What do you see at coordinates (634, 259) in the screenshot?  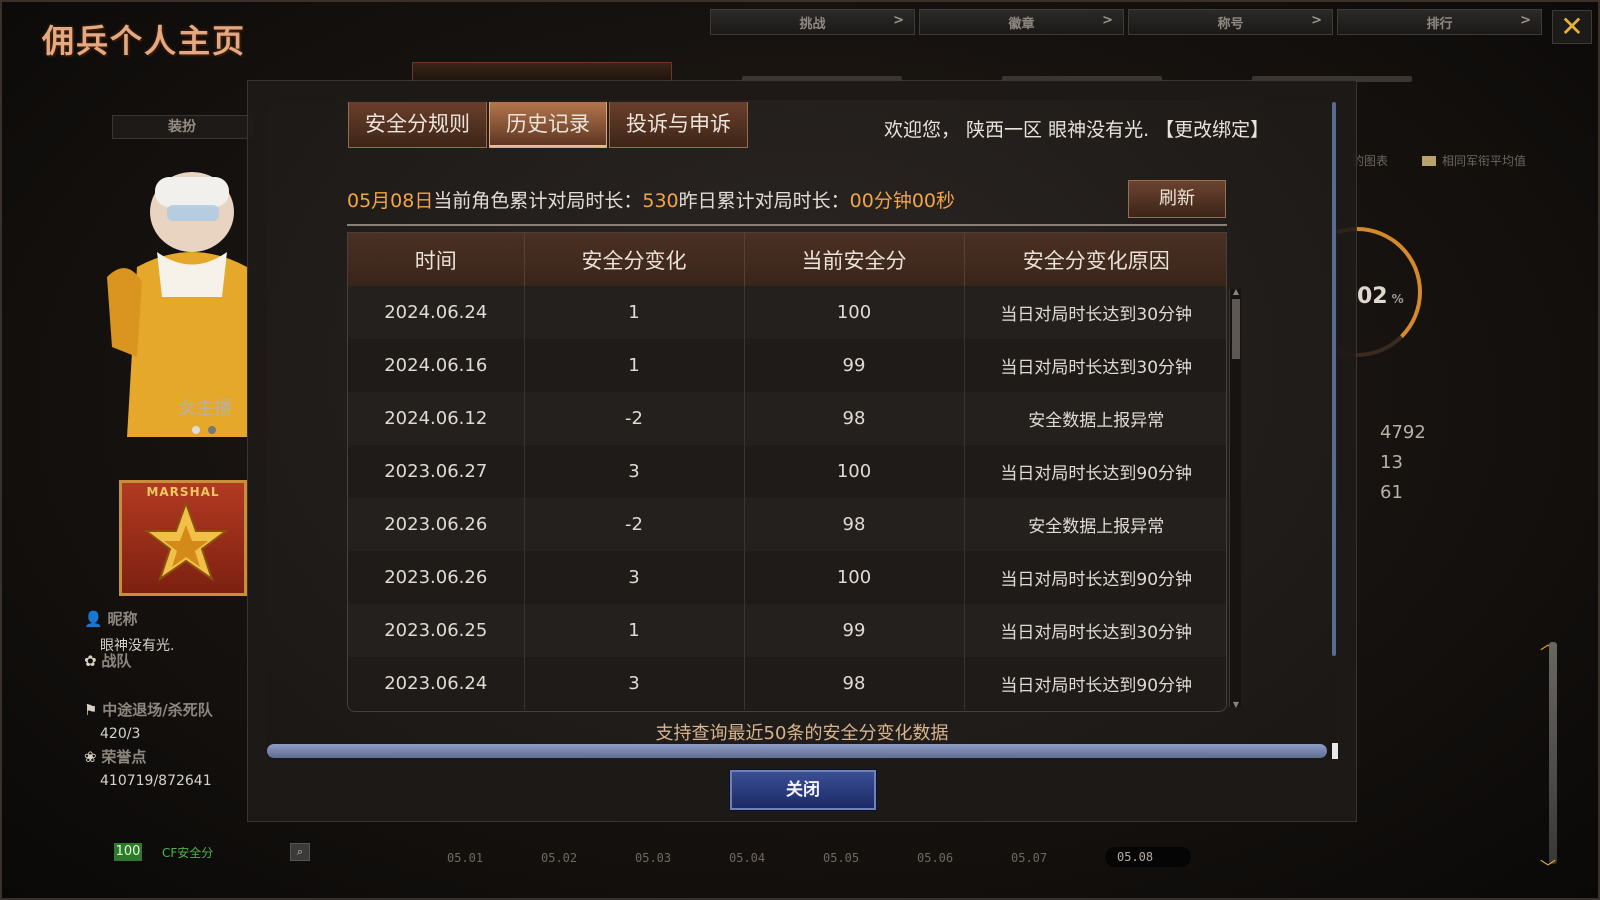 I see `column-header: 安全分变化` at bounding box center [634, 259].